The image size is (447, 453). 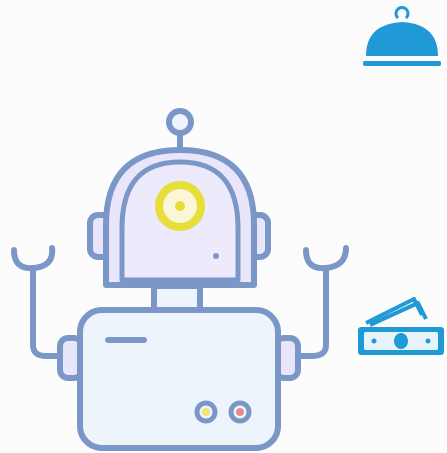 I want to click on cash-banknotes-icon, so click(x=401, y=326).